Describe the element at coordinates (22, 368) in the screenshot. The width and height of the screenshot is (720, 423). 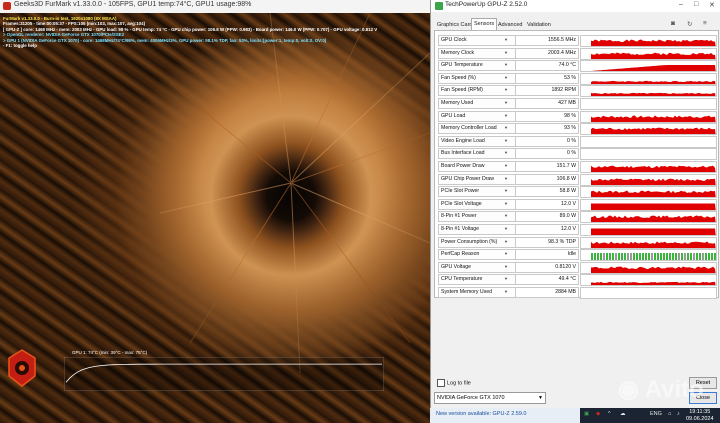
I see `furmark-logo-icon` at that location.